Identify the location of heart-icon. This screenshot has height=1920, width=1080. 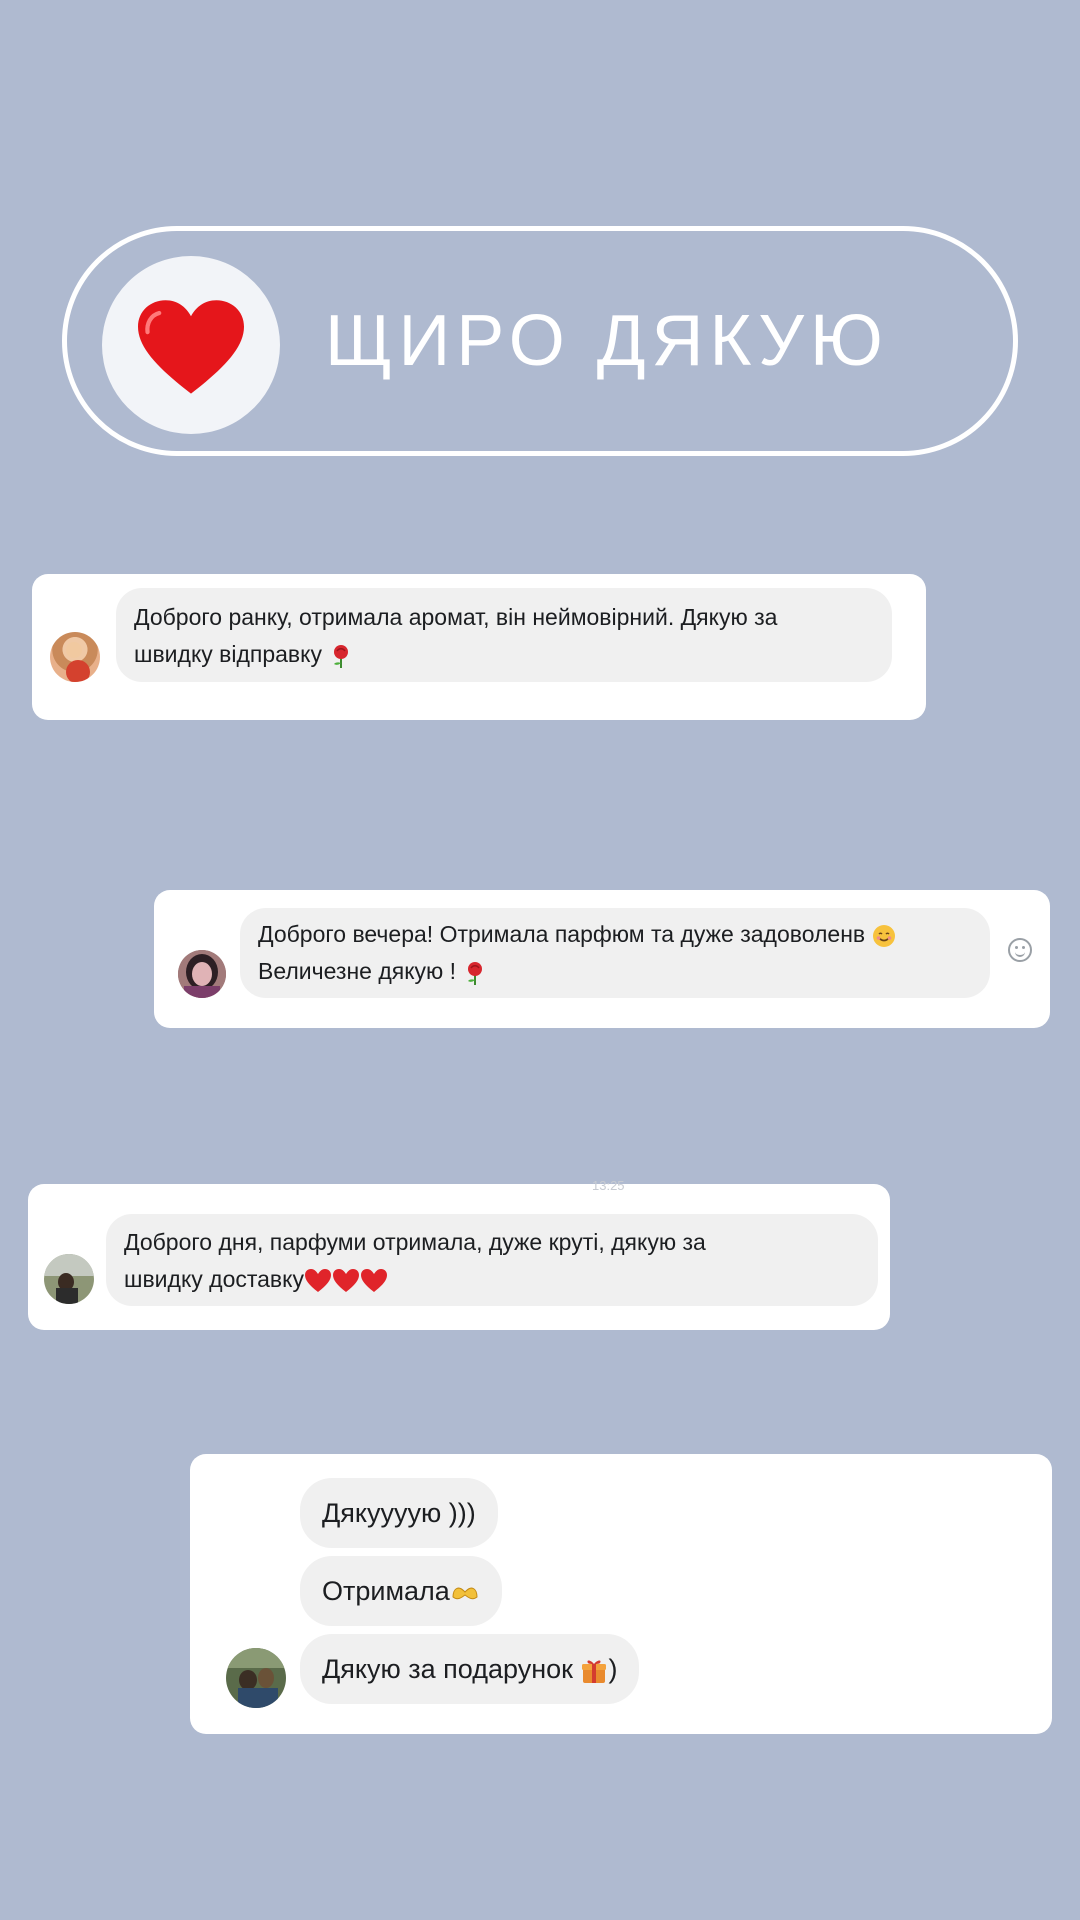
(191, 347).